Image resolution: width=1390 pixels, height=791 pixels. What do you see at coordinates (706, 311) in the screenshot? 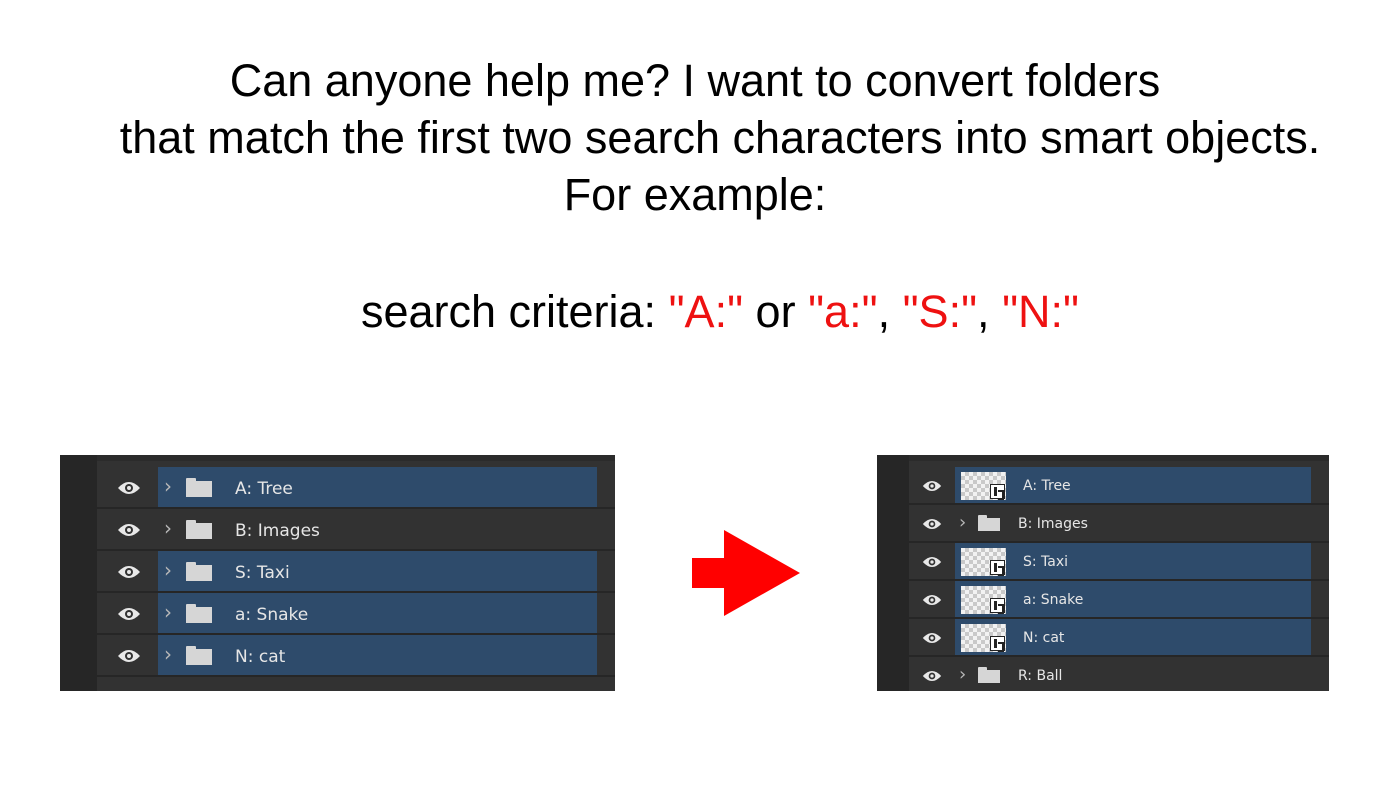
I see `criteria-term-a-upper: "A:"` at bounding box center [706, 311].